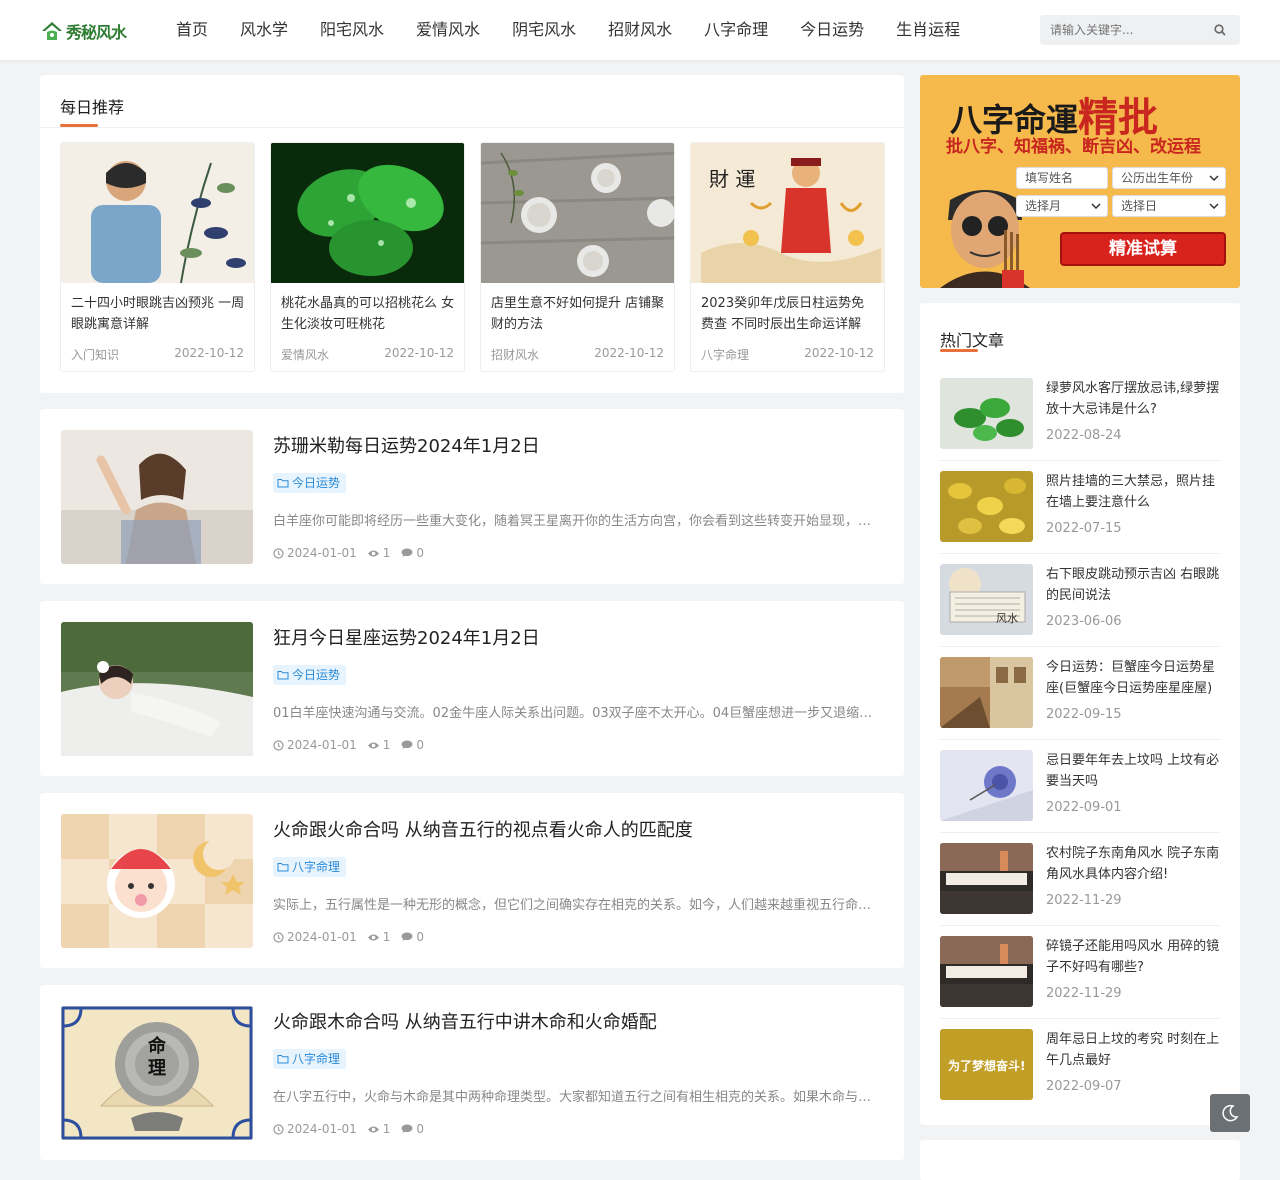  Describe the element at coordinates (789, 314) in the screenshot. I see `rec-title: 2023癸卯年戊辰日柱运势免费查 不同时辰出生命运详解` at that location.